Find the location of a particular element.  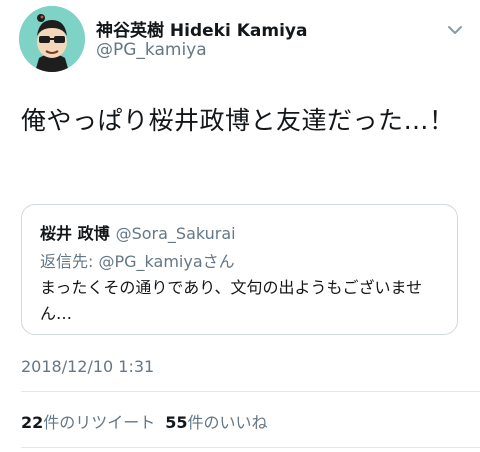

author-display-name: 神谷英樹 Hideki Kamiya is located at coordinates (201, 28).